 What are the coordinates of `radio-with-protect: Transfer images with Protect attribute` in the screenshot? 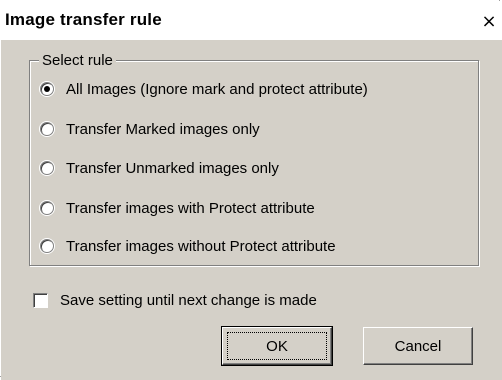 It's located at (177, 208).